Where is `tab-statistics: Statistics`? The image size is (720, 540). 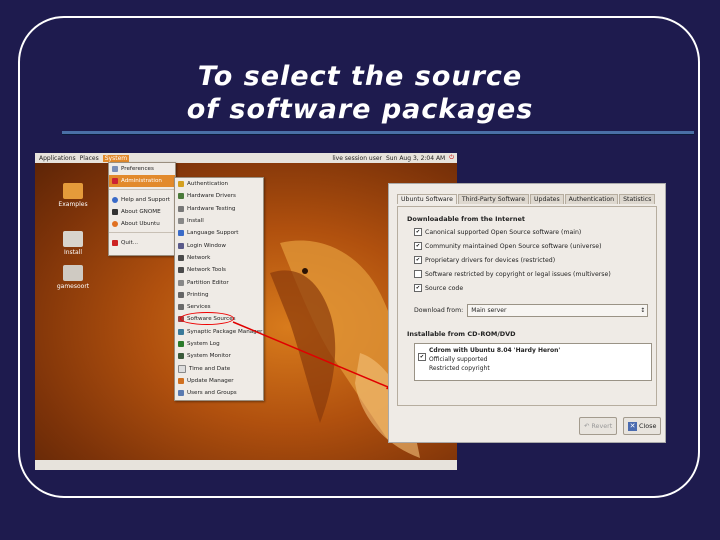
tab-statistics: Statistics is located at coordinates (637, 199).